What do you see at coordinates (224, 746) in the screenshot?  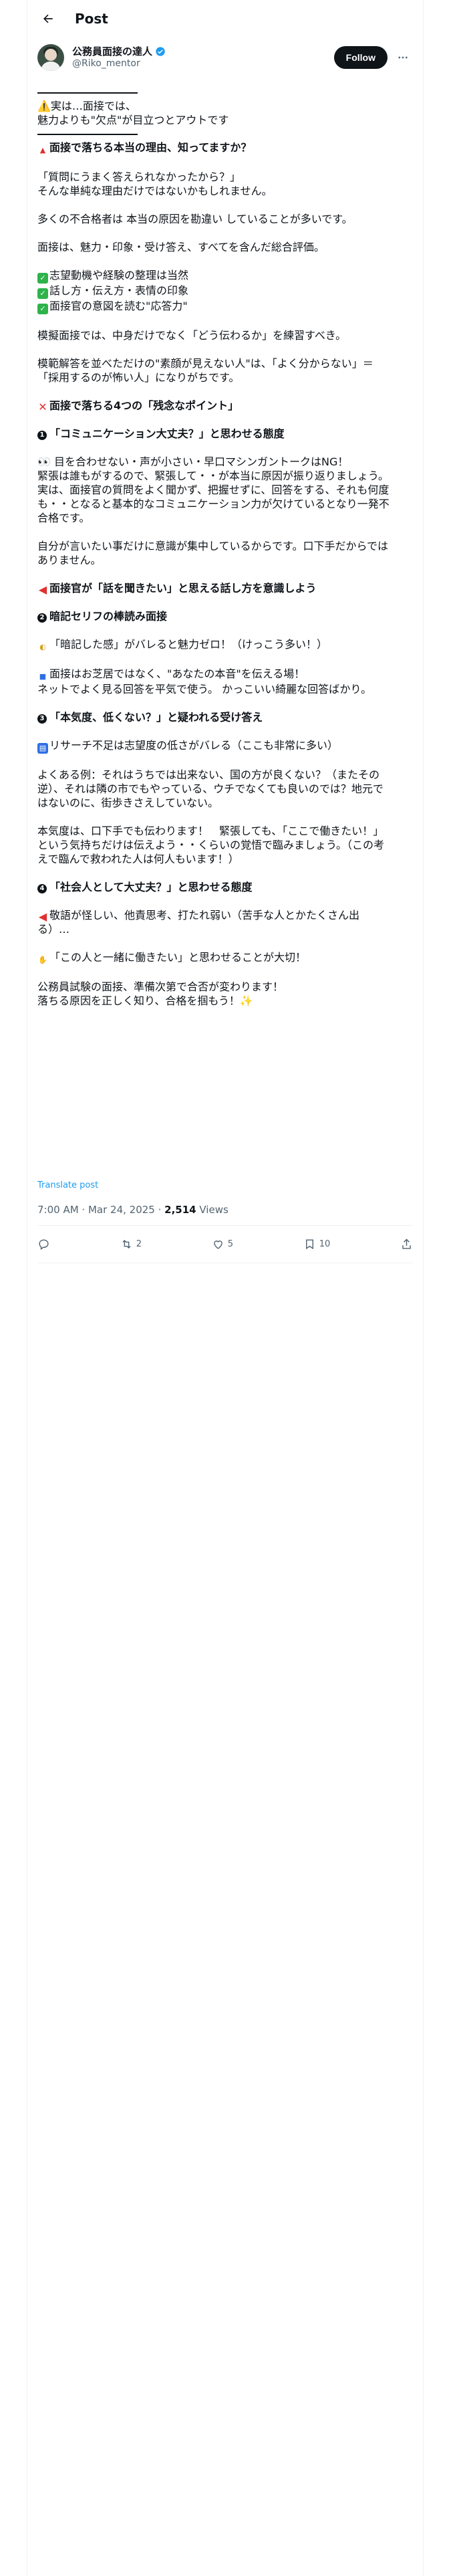 I see `text-line: ▤ リサーチ不足は志望度の低さがバレる（ここも非常に多い）` at bounding box center [224, 746].